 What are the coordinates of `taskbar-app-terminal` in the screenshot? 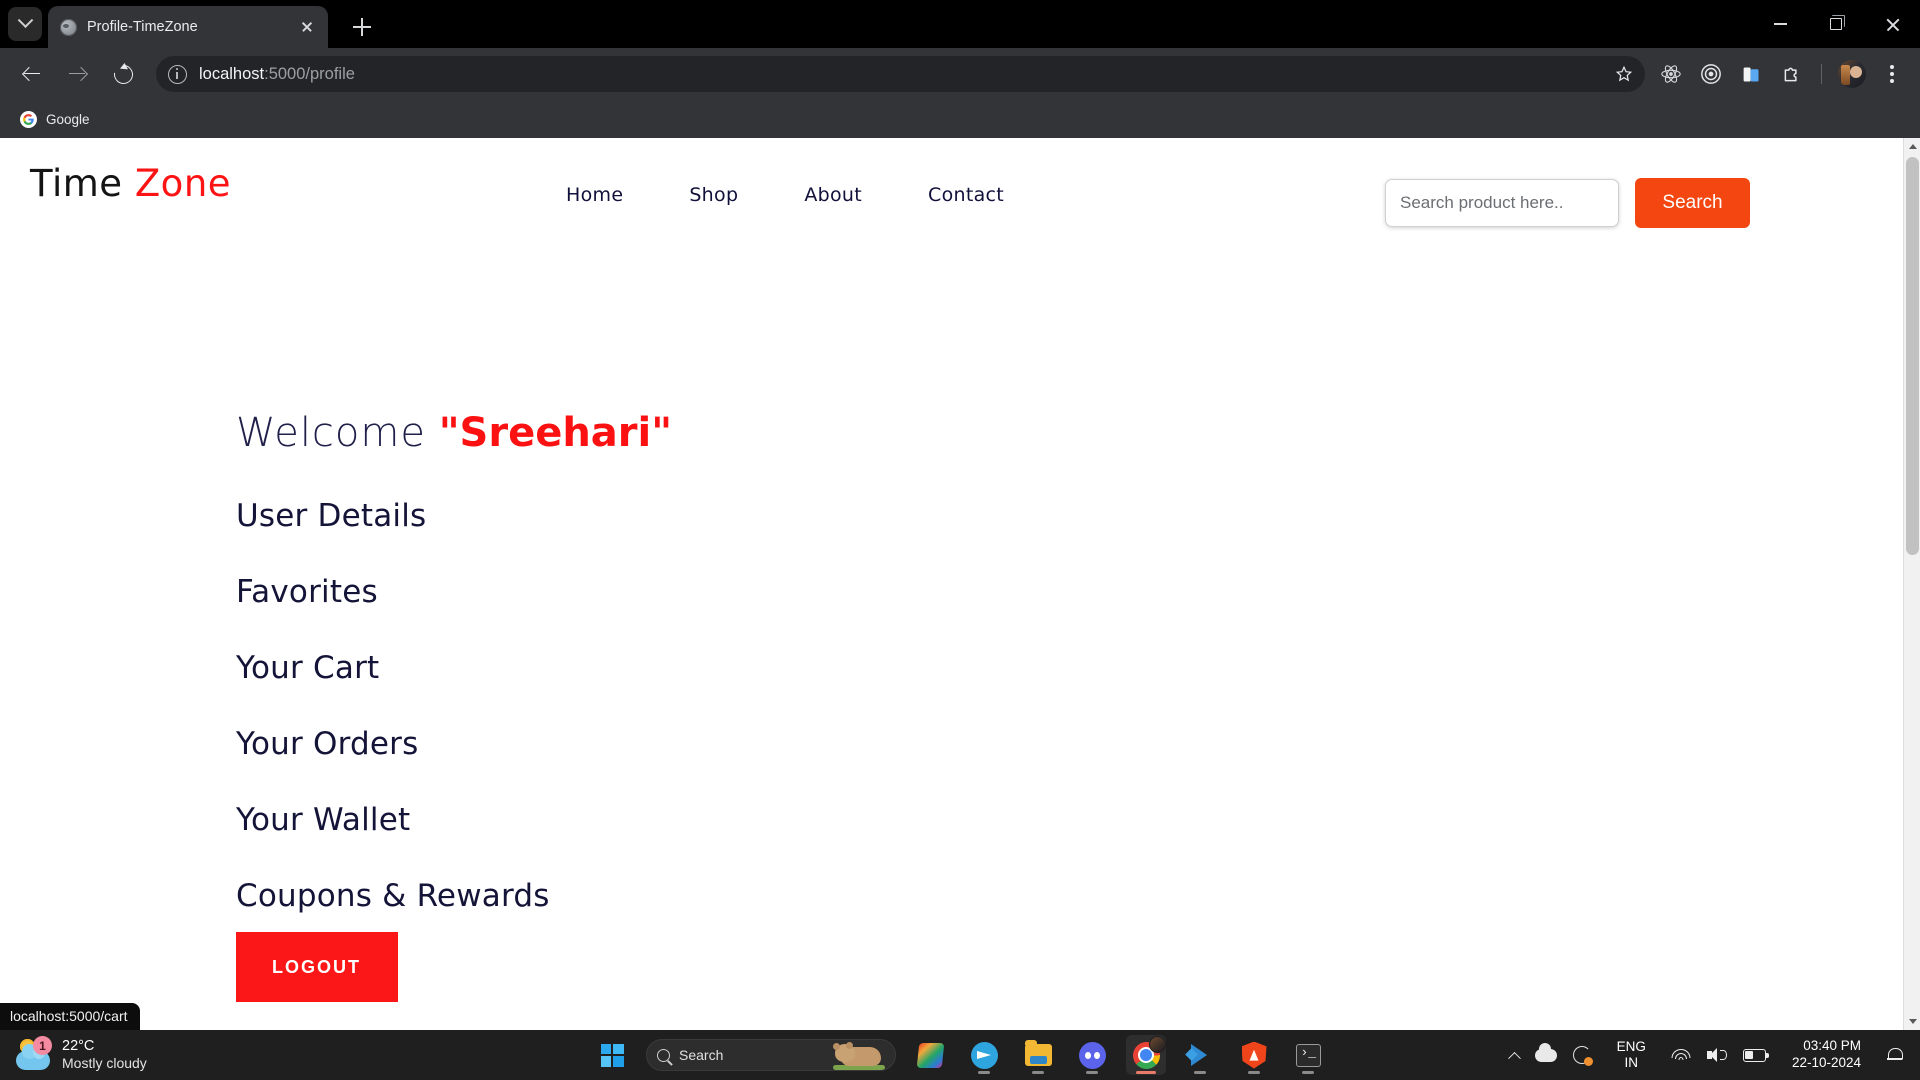 It's located at (1308, 1055).